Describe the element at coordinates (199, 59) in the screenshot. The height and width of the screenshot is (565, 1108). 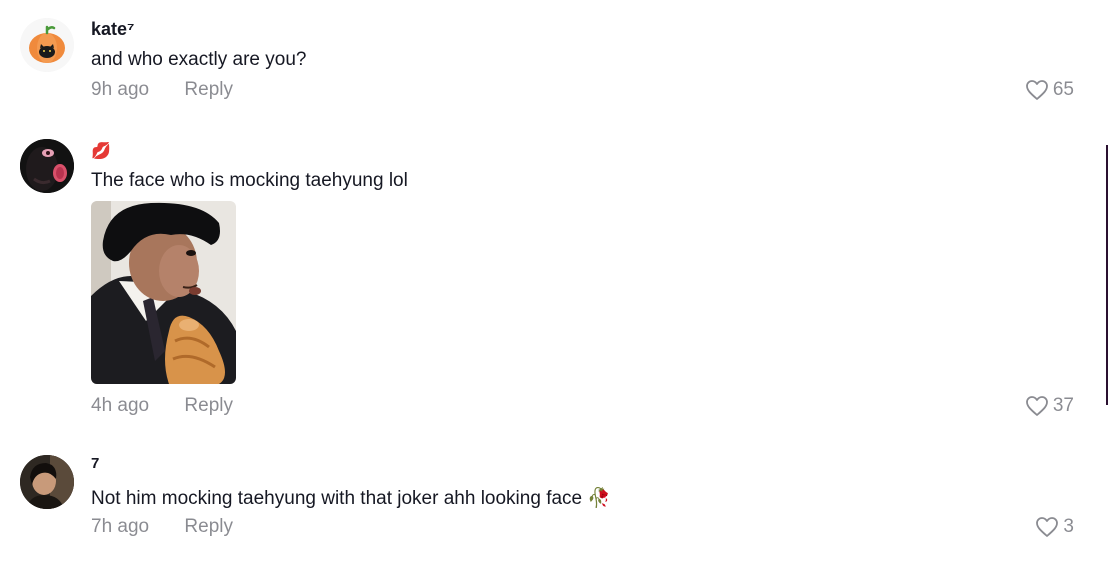
I see `comment-text: and who exactly are you?` at that location.